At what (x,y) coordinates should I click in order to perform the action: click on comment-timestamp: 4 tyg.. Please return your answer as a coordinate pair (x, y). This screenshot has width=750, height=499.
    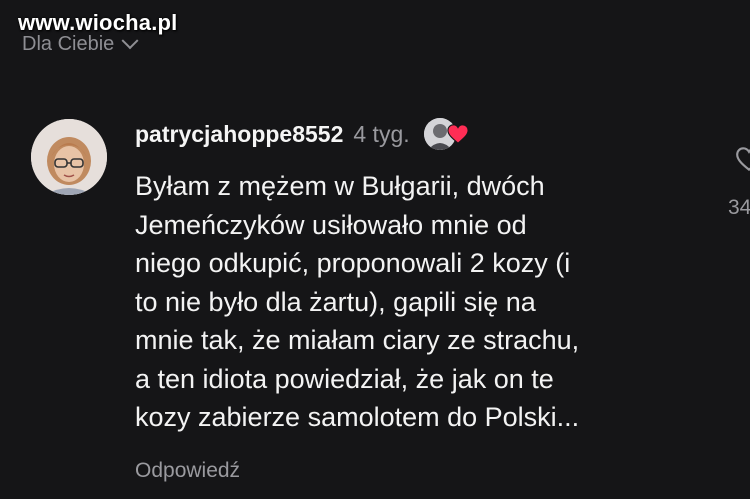
    Looking at the image, I should click on (381, 134).